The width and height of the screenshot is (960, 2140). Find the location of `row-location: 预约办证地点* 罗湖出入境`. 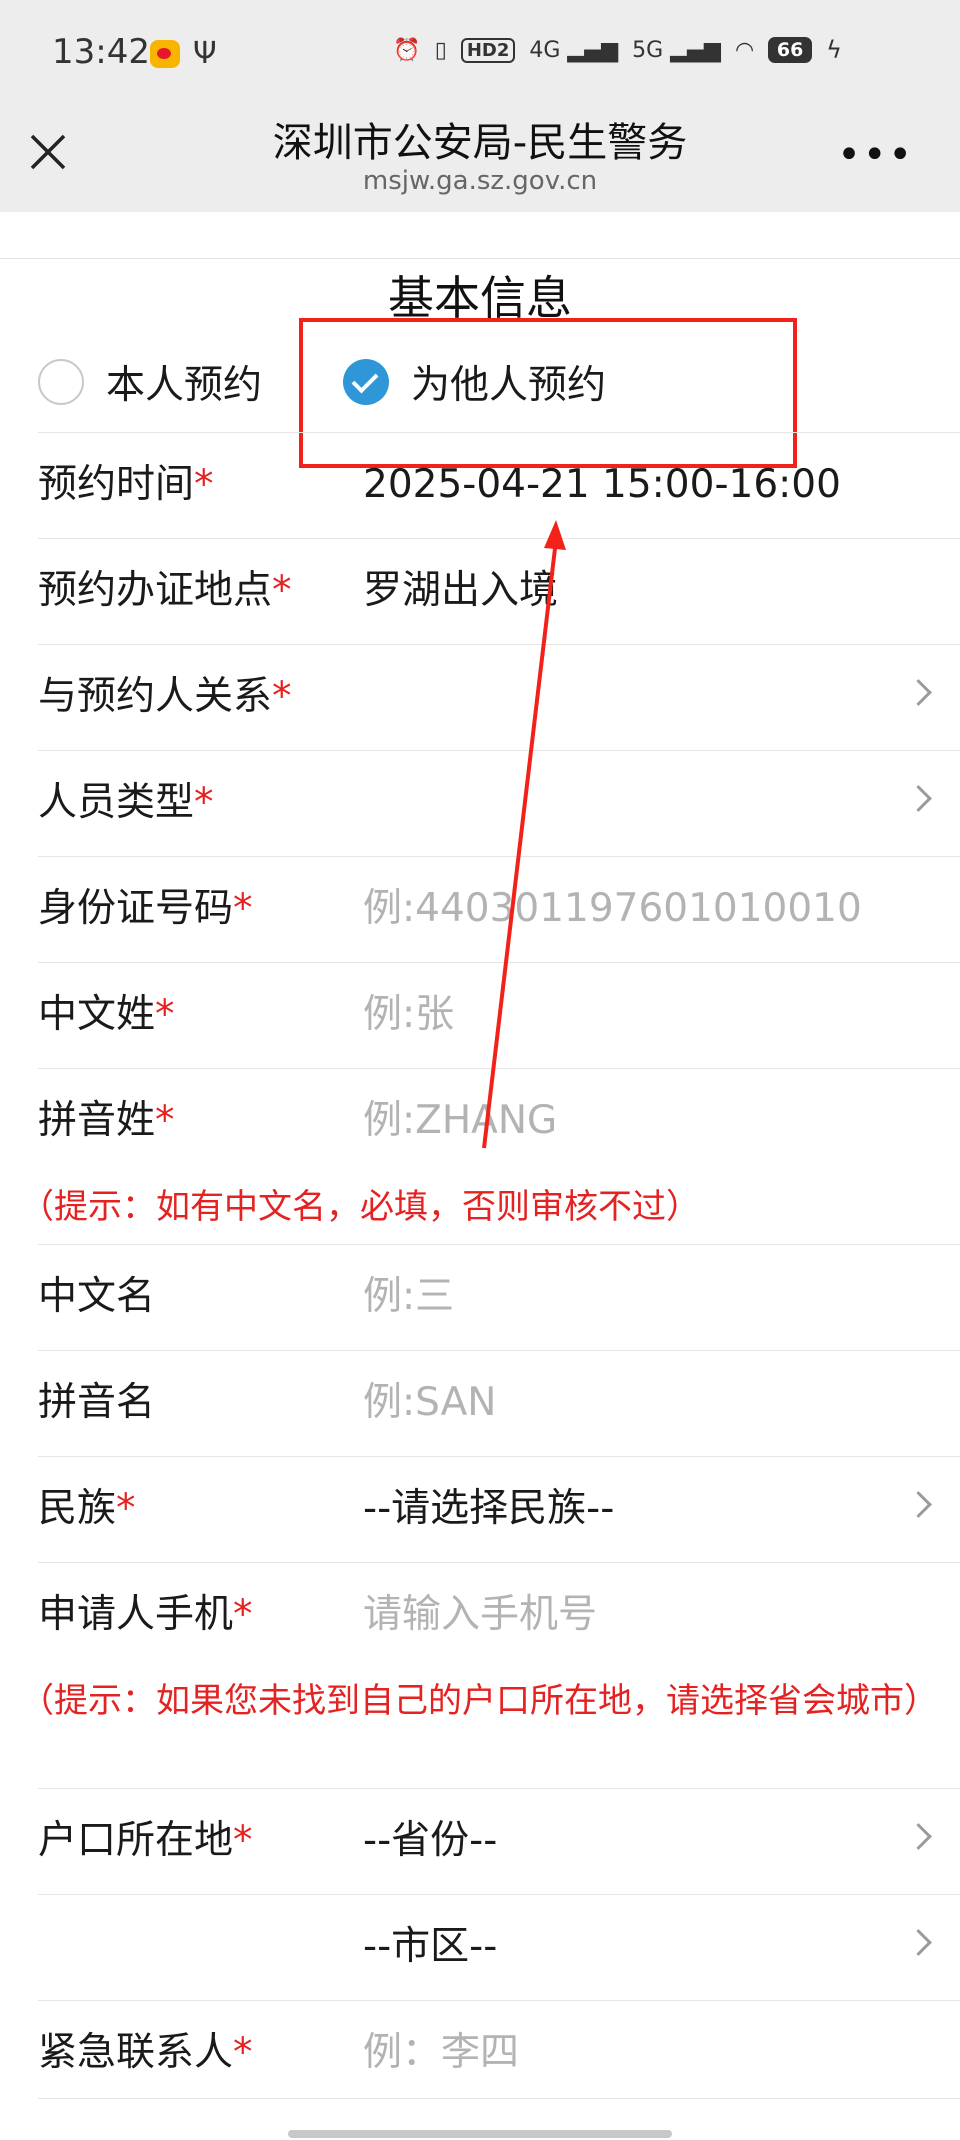

row-location: 预约办证地点* 罗湖出入境 is located at coordinates (499, 590).